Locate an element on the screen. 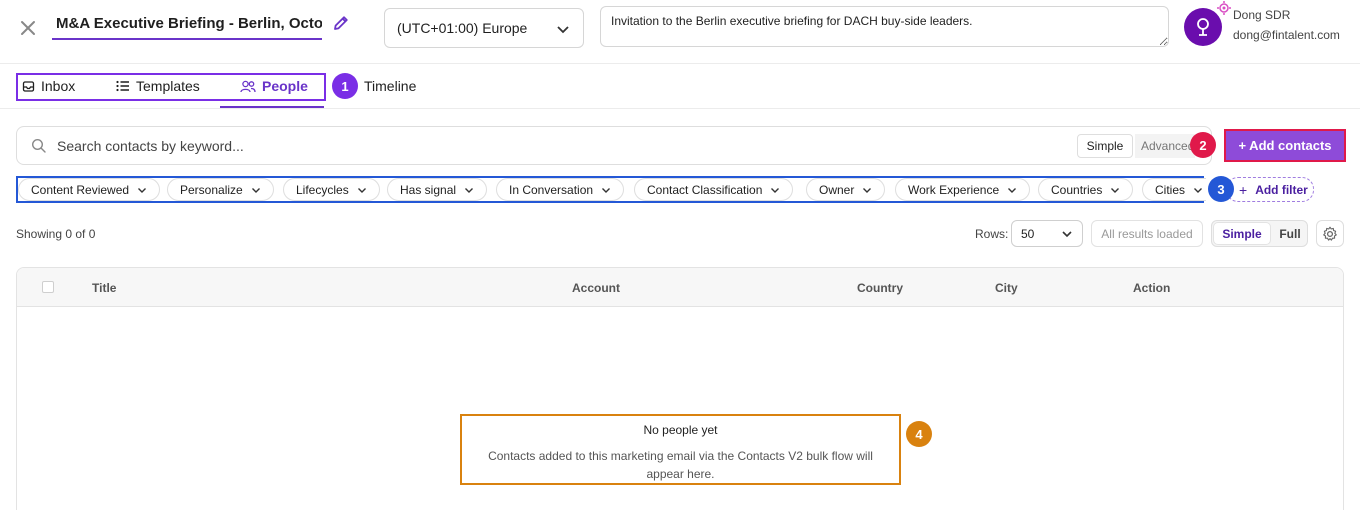 The width and height of the screenshot is (1360, 510). search-bar: Simple Advanced is located at coordinates (614, 145).